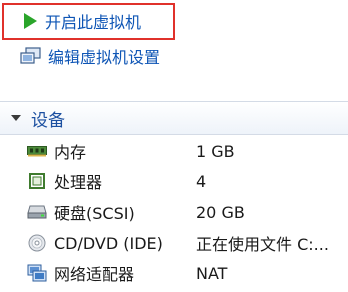  What do you see at coordinates (215, 151) in the screenshot?
I see `device-value: 1 GB` at bounding box center [215, 151].